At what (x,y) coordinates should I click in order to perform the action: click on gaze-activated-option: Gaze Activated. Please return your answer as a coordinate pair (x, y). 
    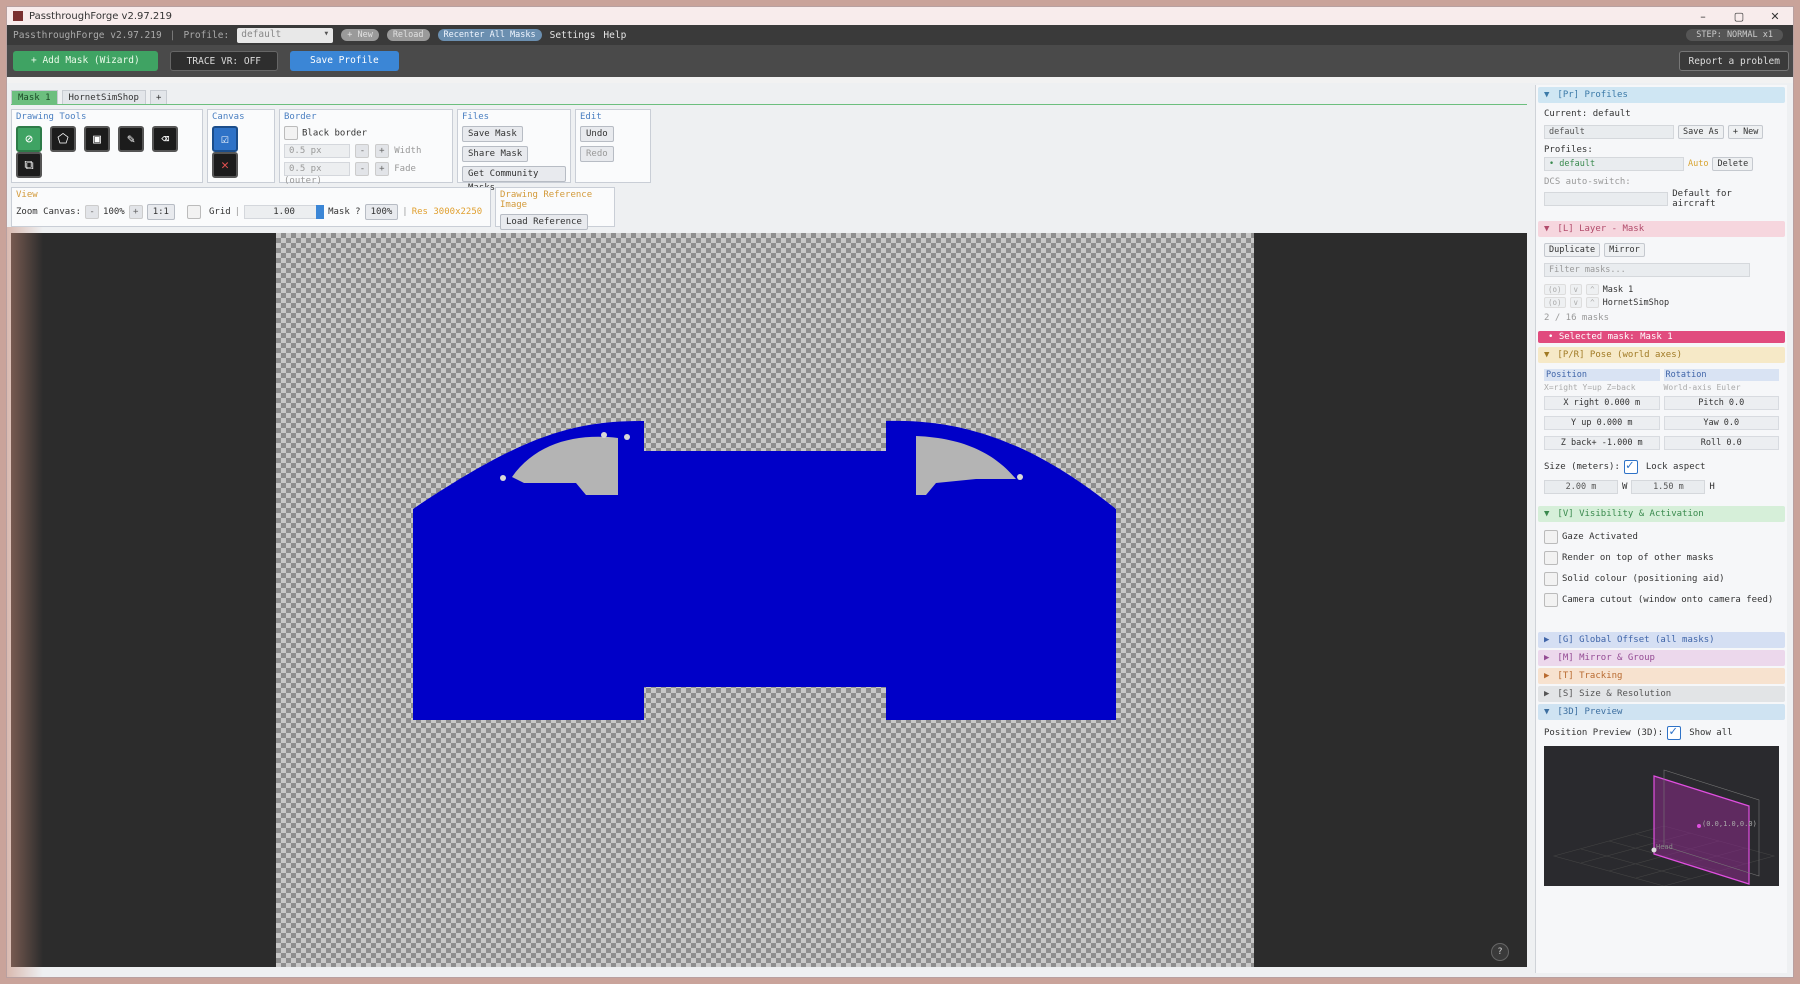
    Looking at the image, I should click on (1661, 537).